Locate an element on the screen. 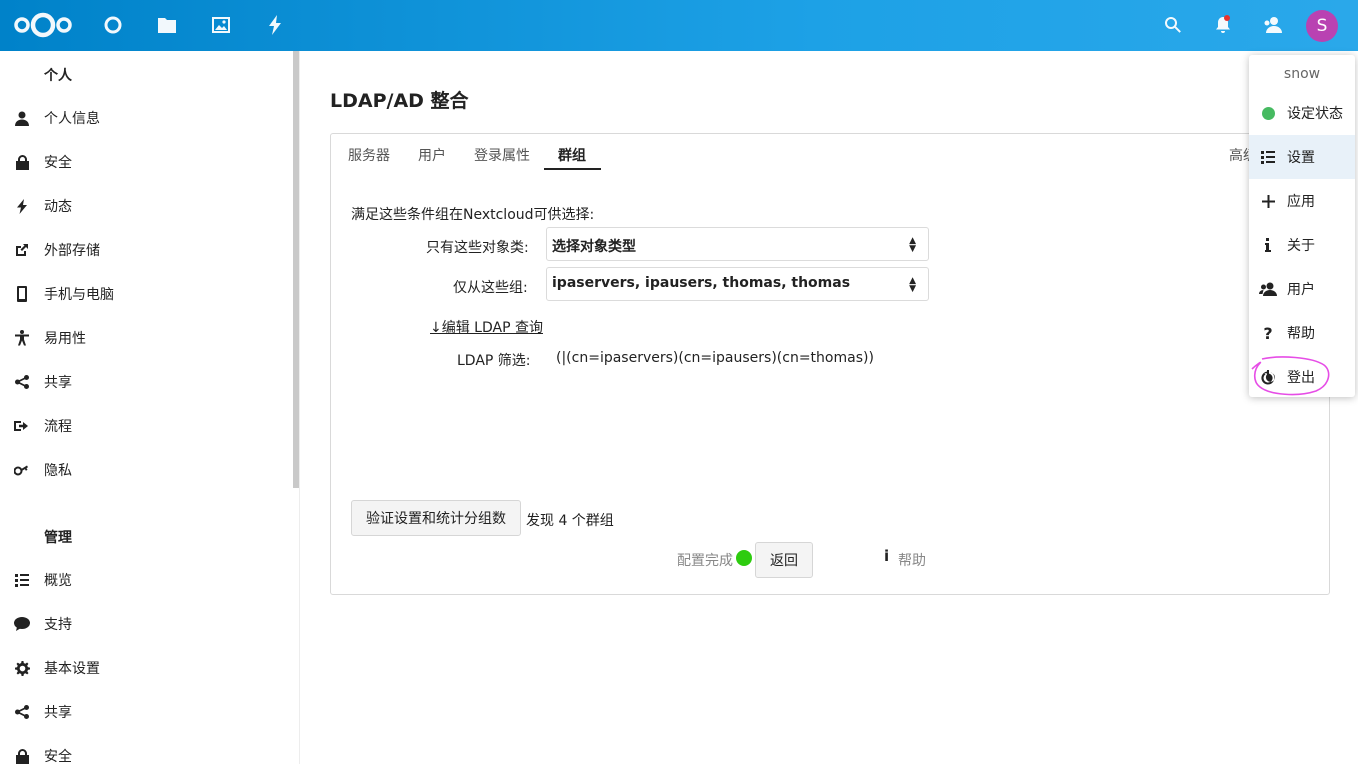  groups-select: ipaservers, ipausers, thomas, thomas ▲ ▼ is located at coordinates (737, 284).